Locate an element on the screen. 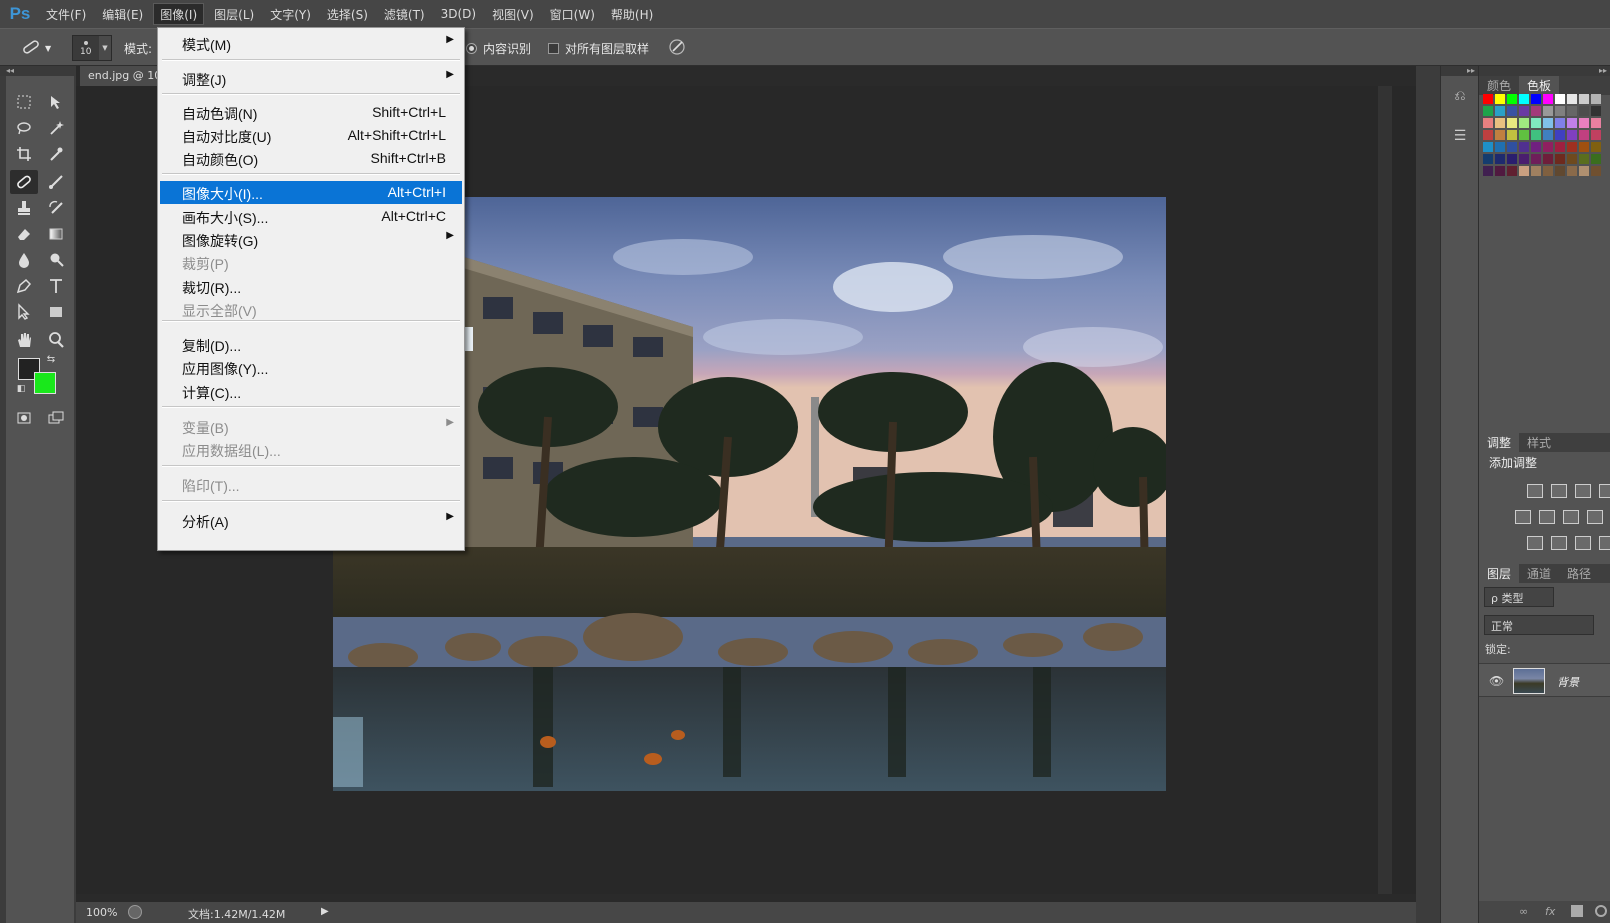 The image size is (1610, 923). zoom-tool-icon is located at coordinates (56, 340).